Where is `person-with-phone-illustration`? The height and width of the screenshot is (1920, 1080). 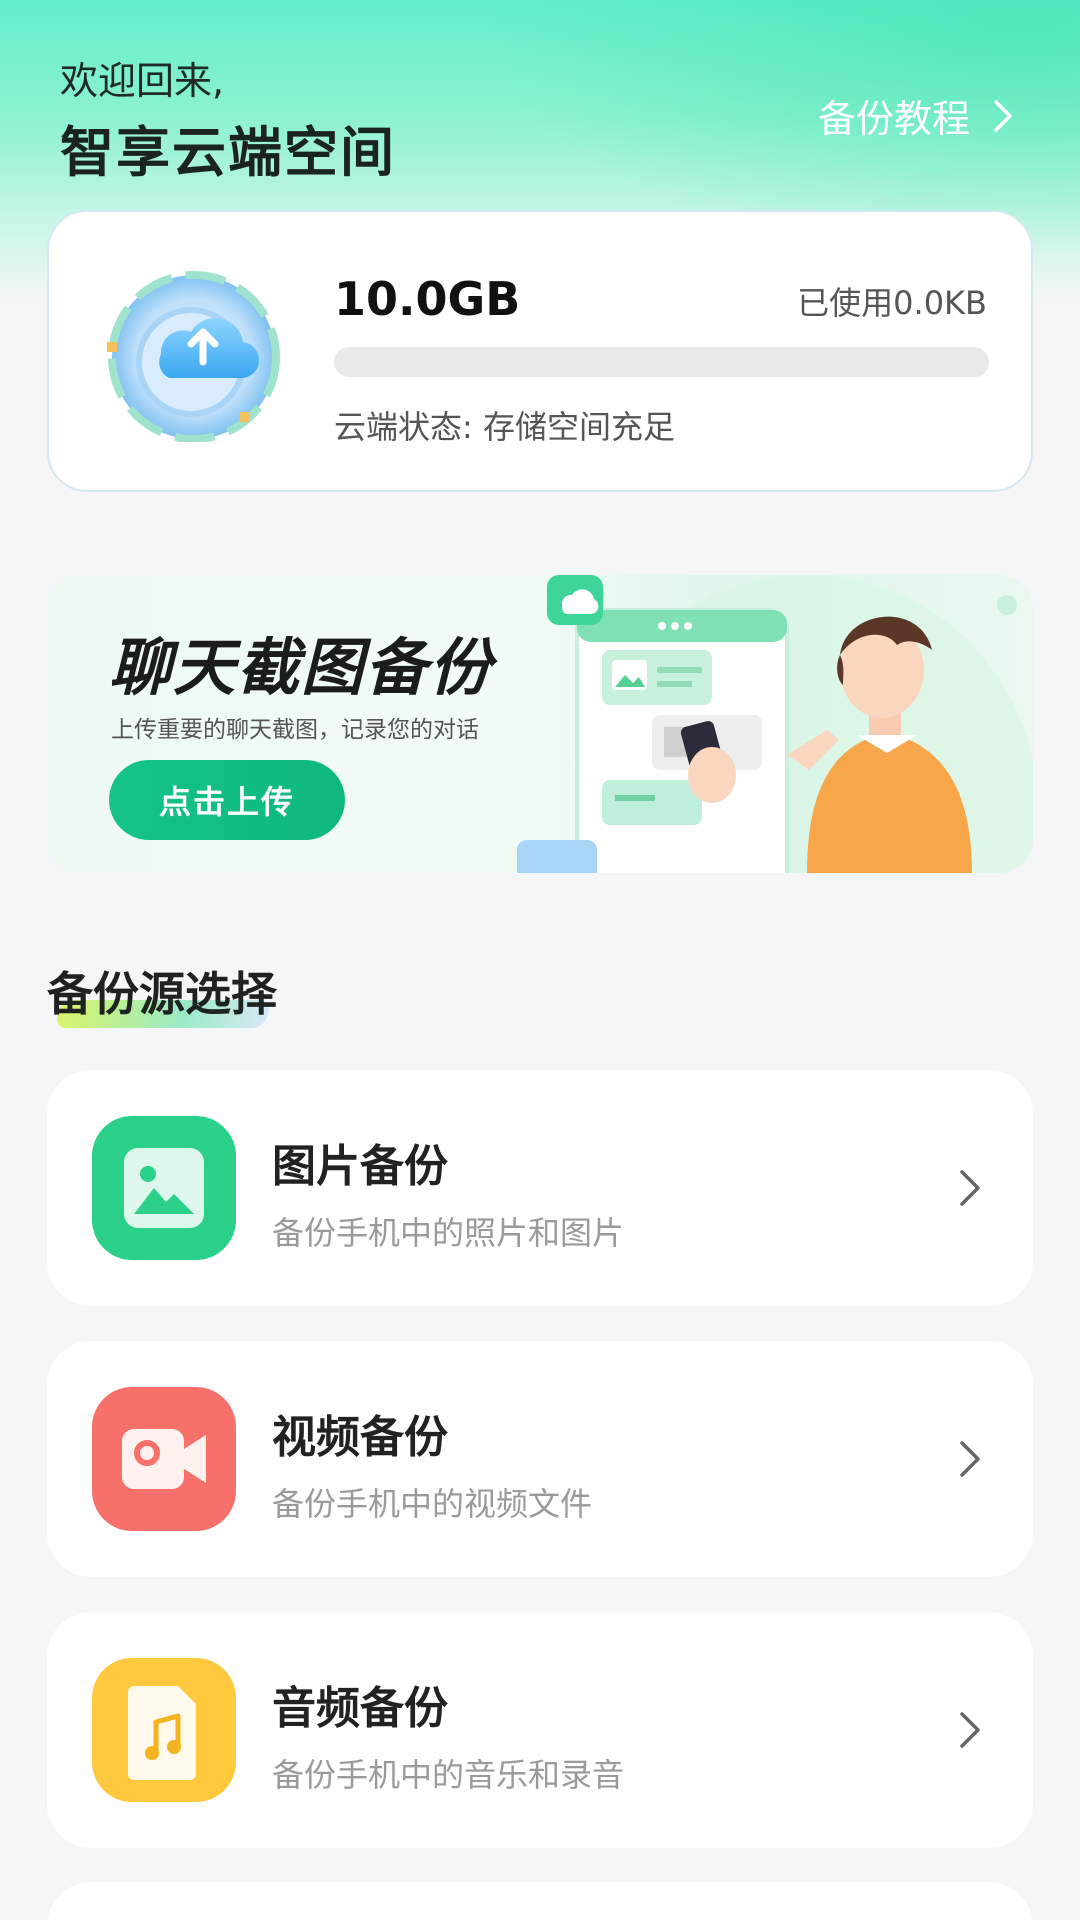
person-with-phone-illustration is located at coordinates (775, 724).